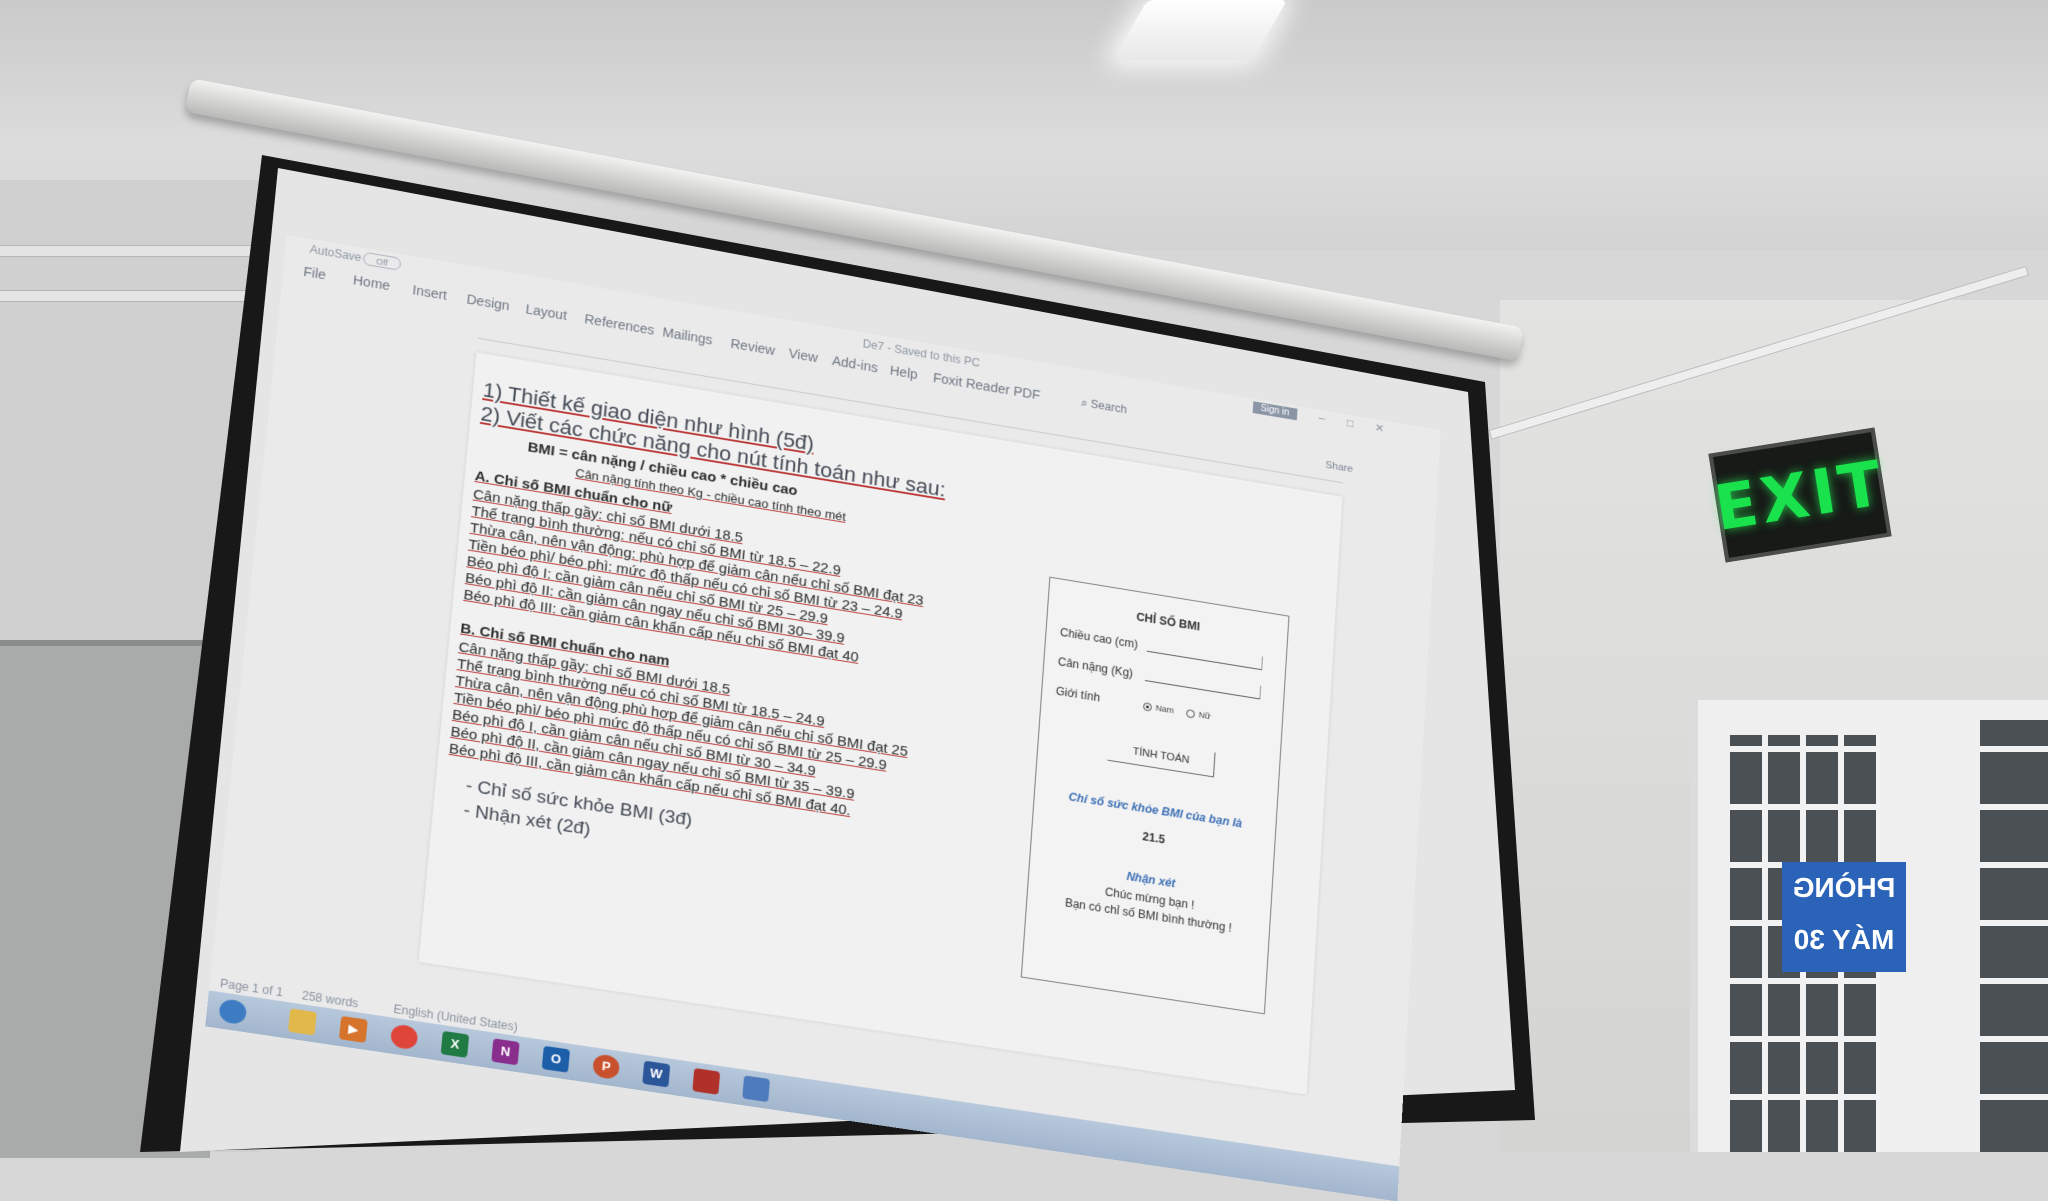  Describe the element at coordinates (302, 1022) in the screenshot. I see `file-explorer-icon` at that location.